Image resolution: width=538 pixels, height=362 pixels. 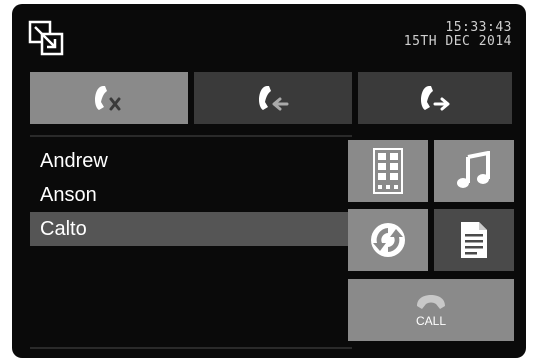 I want to click on window-switch-icon, so click(x=46, y=38).